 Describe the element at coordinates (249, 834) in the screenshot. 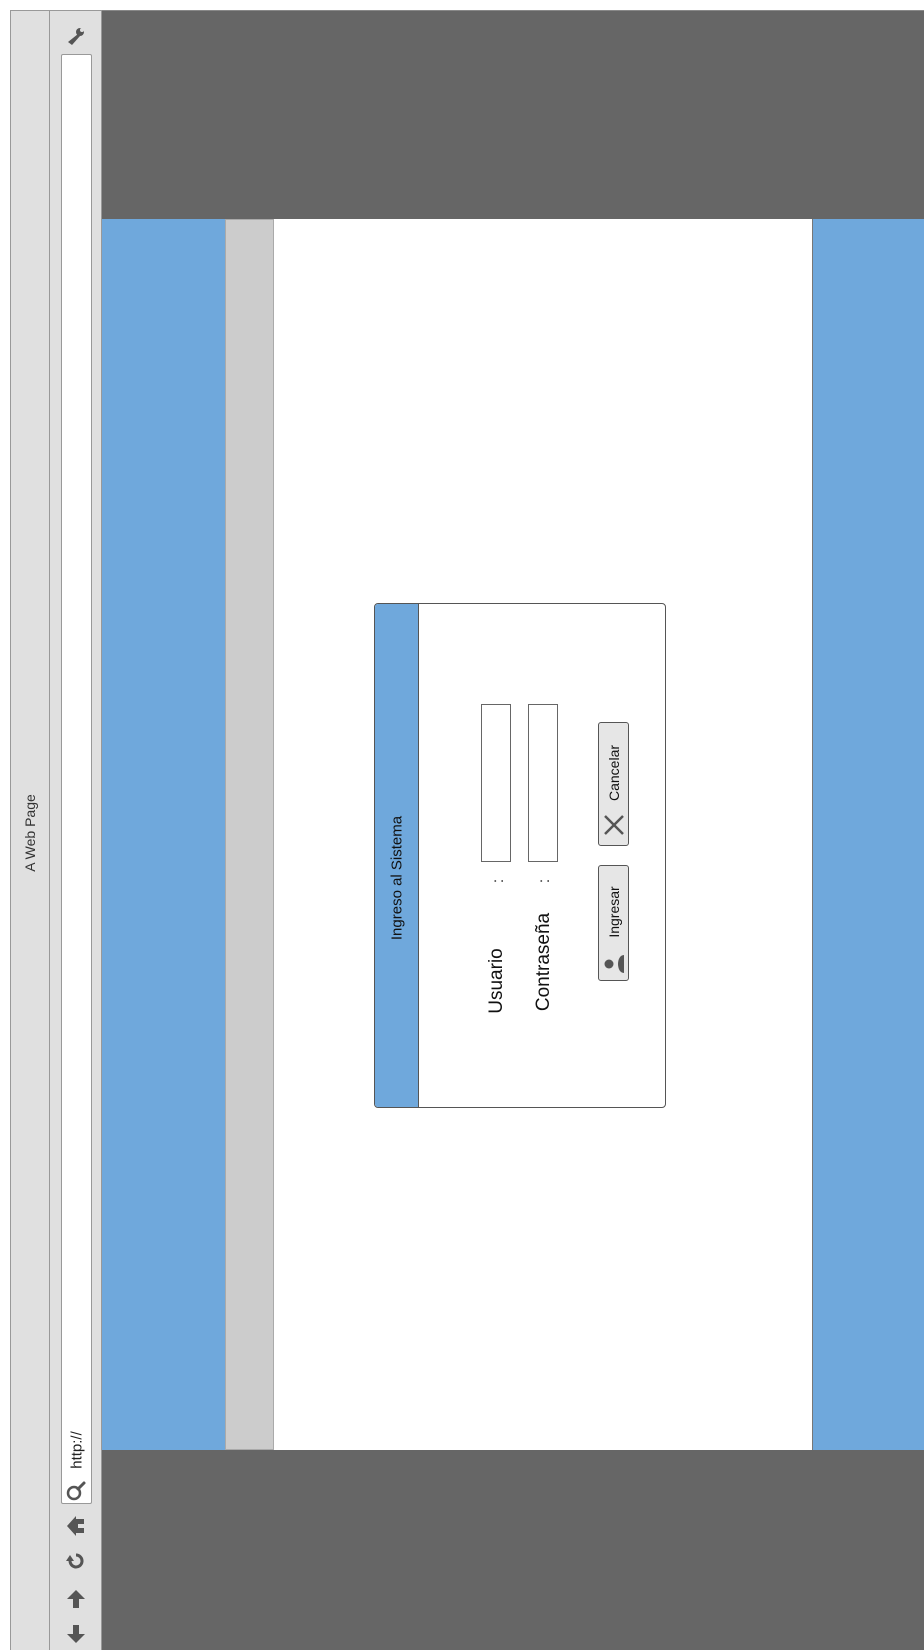

I see `side-bar` at that location.